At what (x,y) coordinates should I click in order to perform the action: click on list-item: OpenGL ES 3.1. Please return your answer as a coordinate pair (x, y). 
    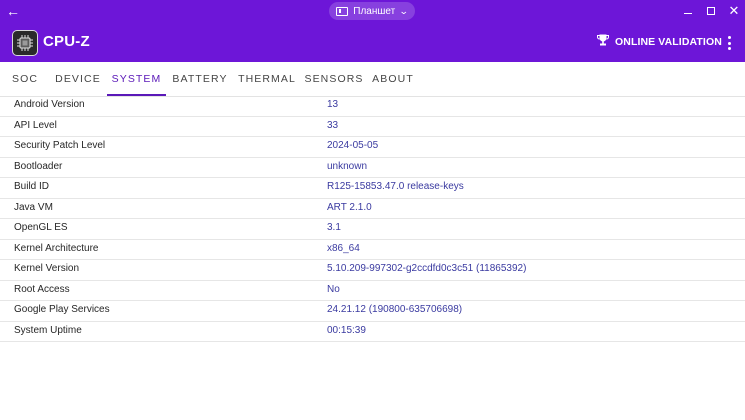
    Looking at the image, I should click on (372, 229).